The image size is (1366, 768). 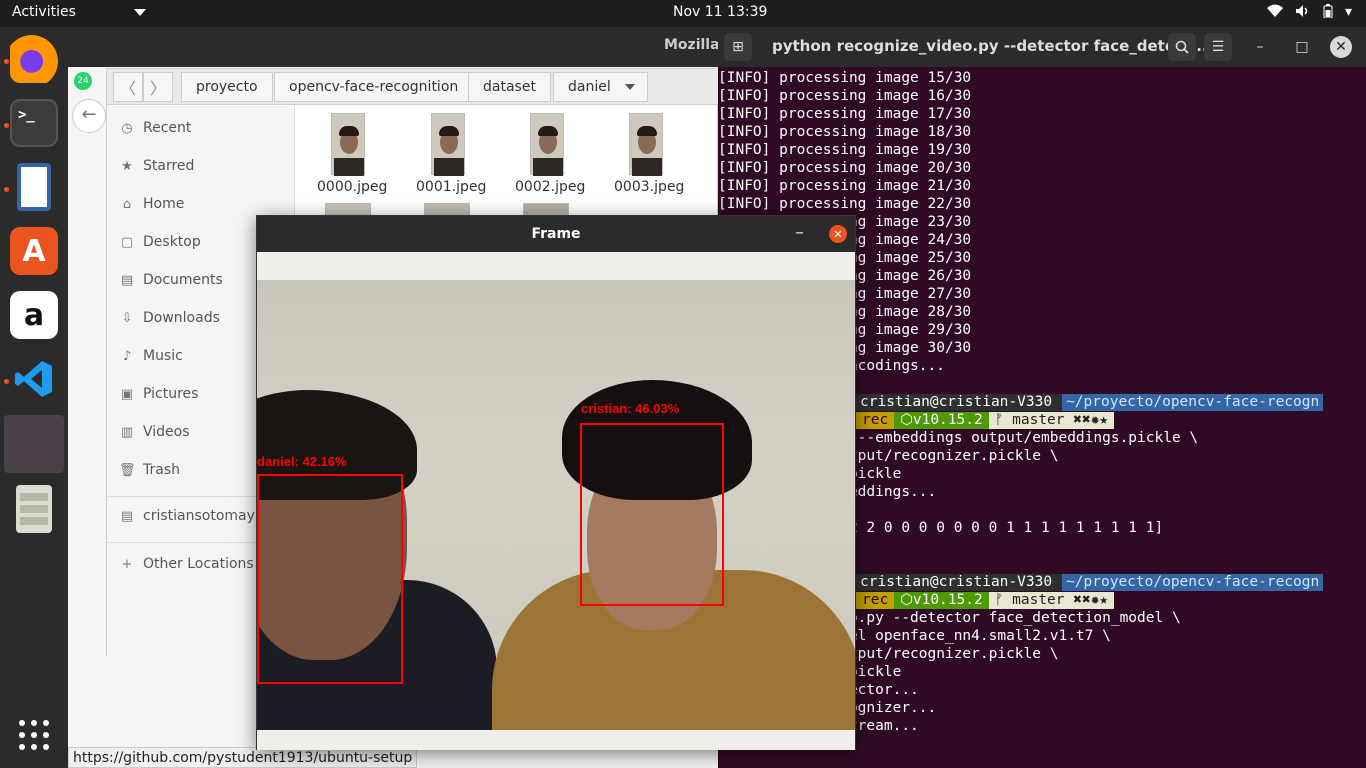 What do you see at coordinates (630, 408) in the screenshot?
I see `detection-label-cristian: cristian: 46.03%` at bounding box center [630, 408].